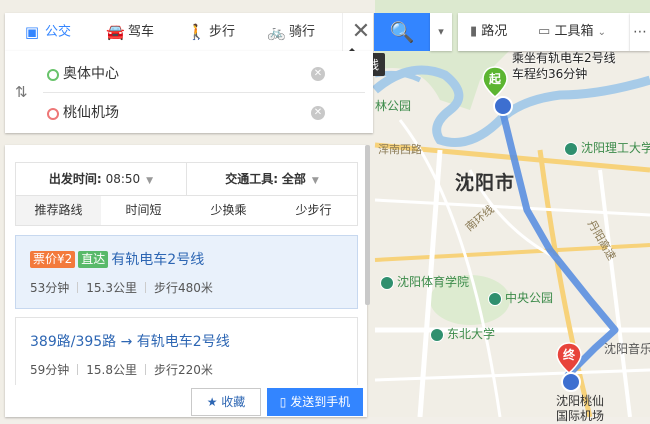 The height and width of the screenshot is (424, 650). I want to click on search-icon: 🔍, so click(402, 32).